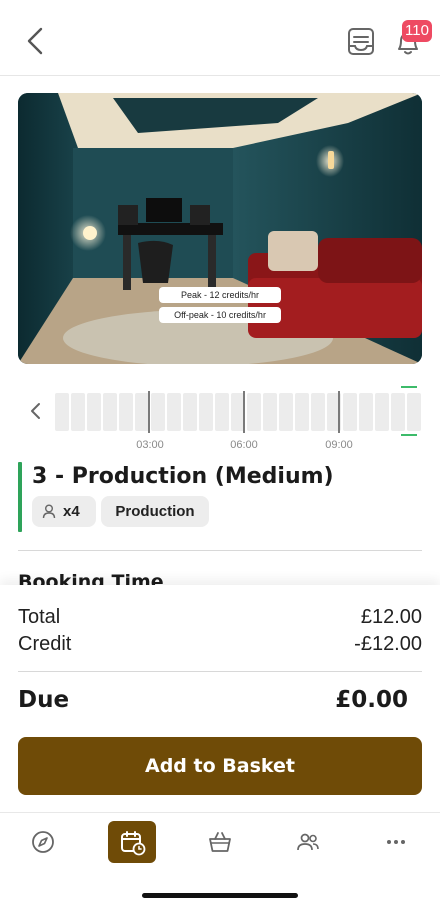 The height and width of the screenshot is (907, 440). I want to click on more-icon, so click(396, 842).